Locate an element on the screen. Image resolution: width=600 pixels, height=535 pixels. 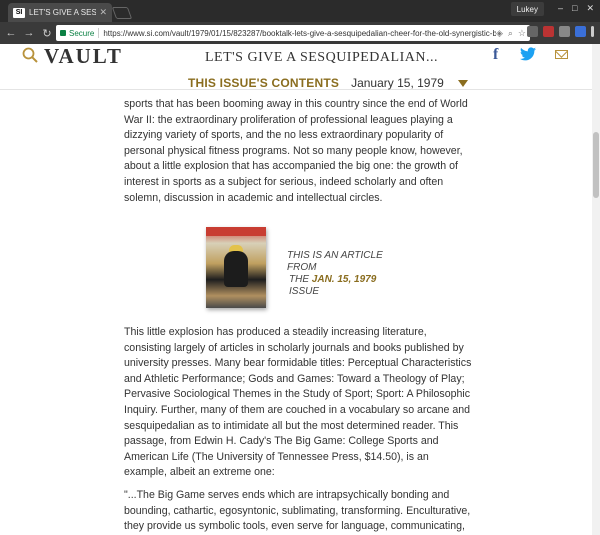
menu-icon is located at coordinates (592, 31).